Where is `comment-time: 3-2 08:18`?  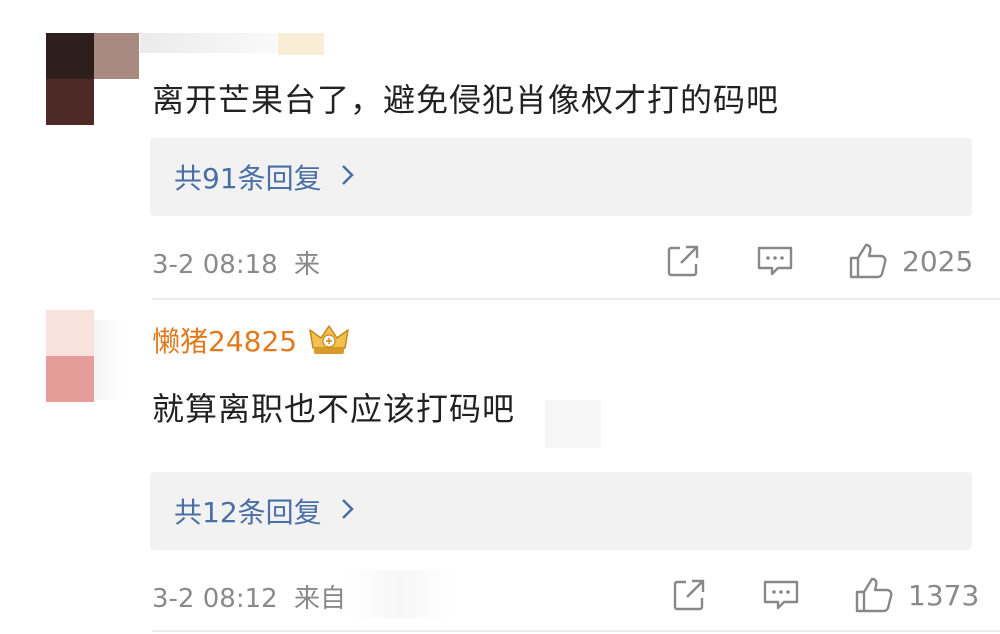
comment-time: 3-2 08:18 is located at coordinates (215, 265).